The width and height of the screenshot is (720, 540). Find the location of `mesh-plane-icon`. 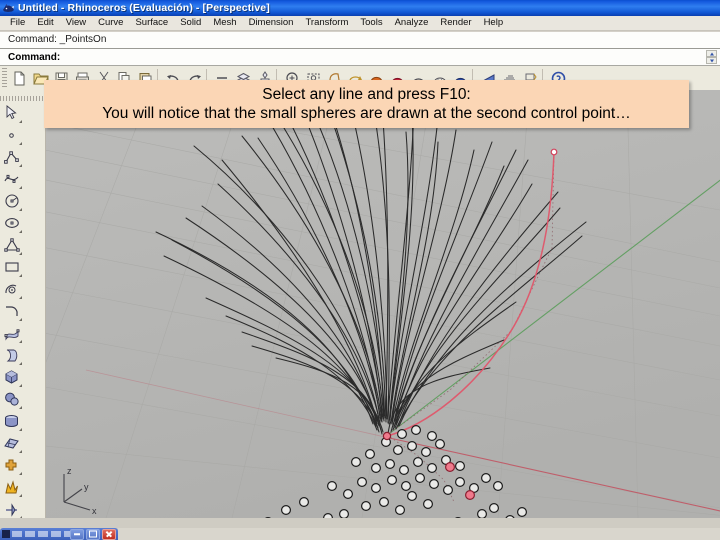

mesh-plane-icon is located at coordinates (11, 443).